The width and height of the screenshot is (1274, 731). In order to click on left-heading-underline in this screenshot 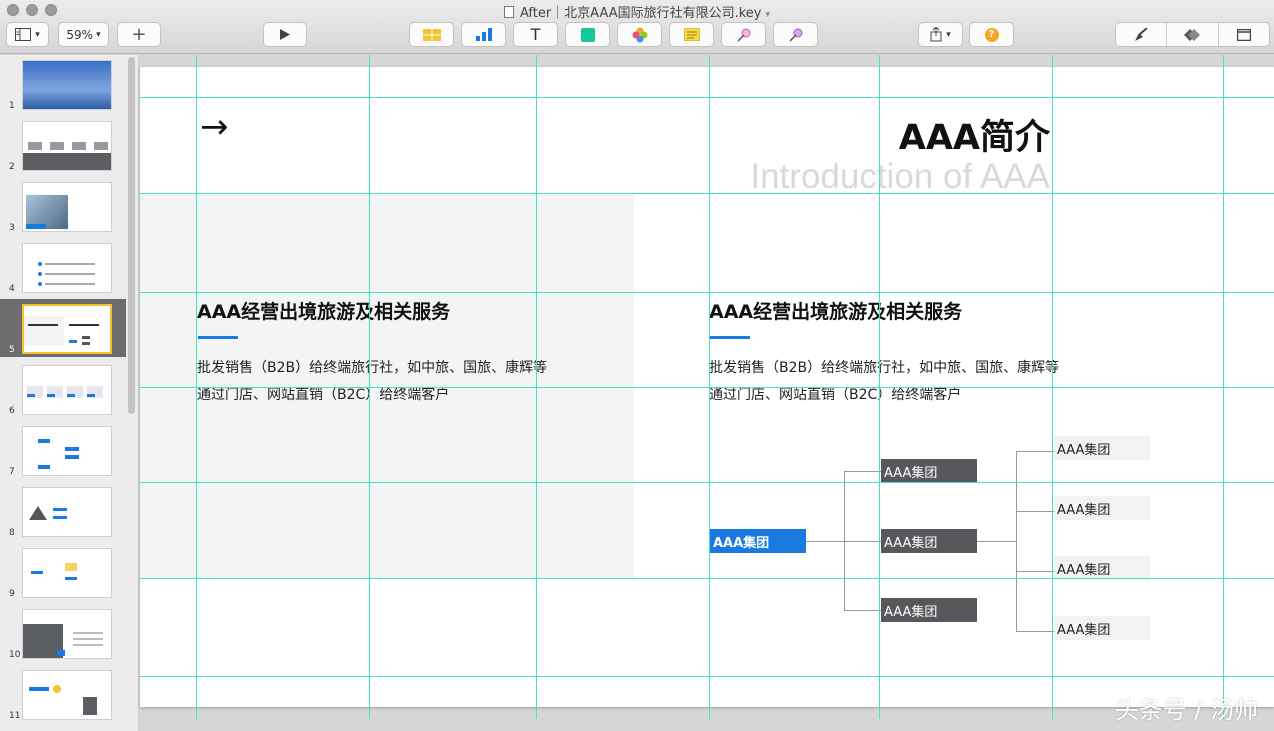, I will do `click(218, 337)`.